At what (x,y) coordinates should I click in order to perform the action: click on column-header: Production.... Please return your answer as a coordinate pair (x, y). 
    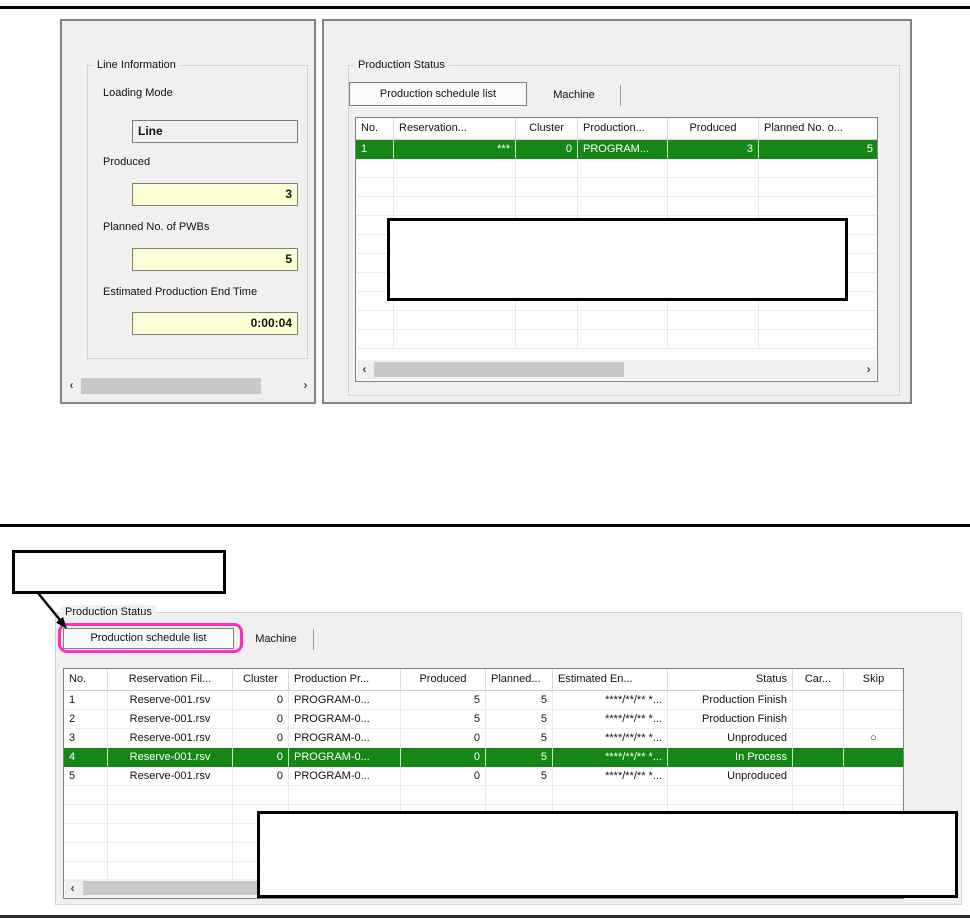
    Looking at the image, I should click on (623, 129).